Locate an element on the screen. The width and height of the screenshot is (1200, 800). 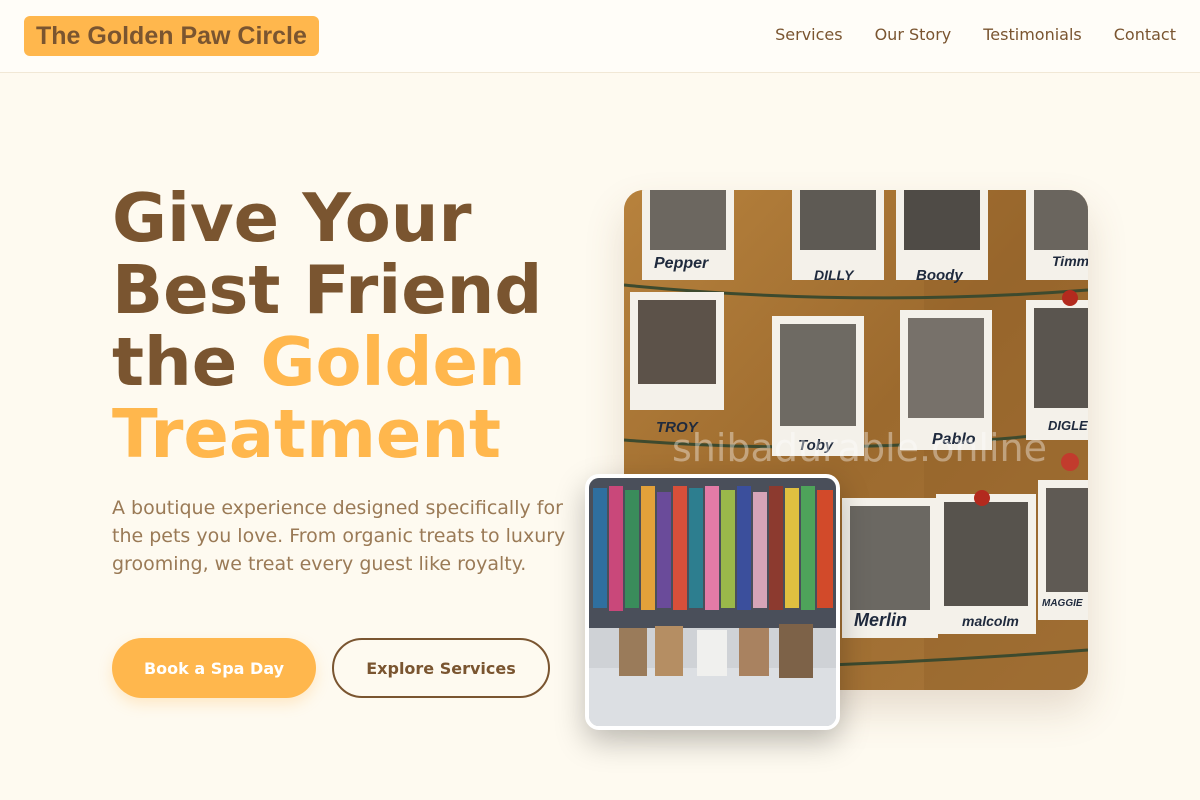
polaroid-name-malcolm: malcolm is located at coordinates (990, 621).